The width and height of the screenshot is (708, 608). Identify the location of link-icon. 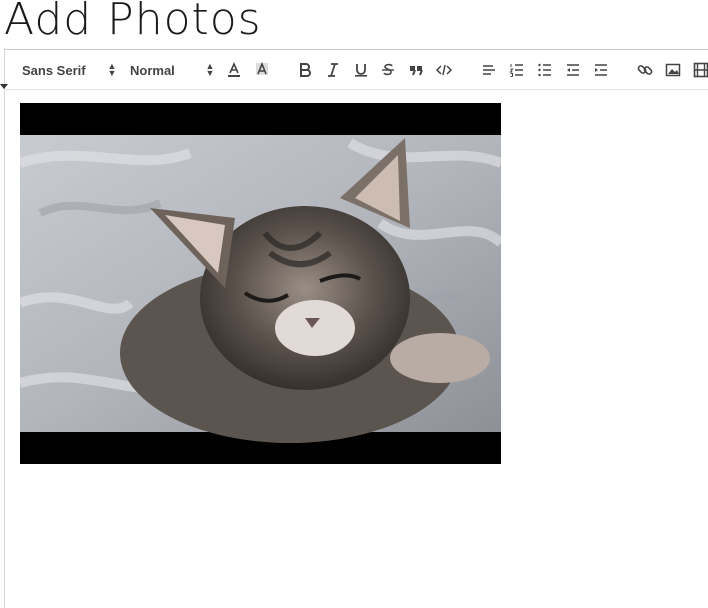
(645, 70).